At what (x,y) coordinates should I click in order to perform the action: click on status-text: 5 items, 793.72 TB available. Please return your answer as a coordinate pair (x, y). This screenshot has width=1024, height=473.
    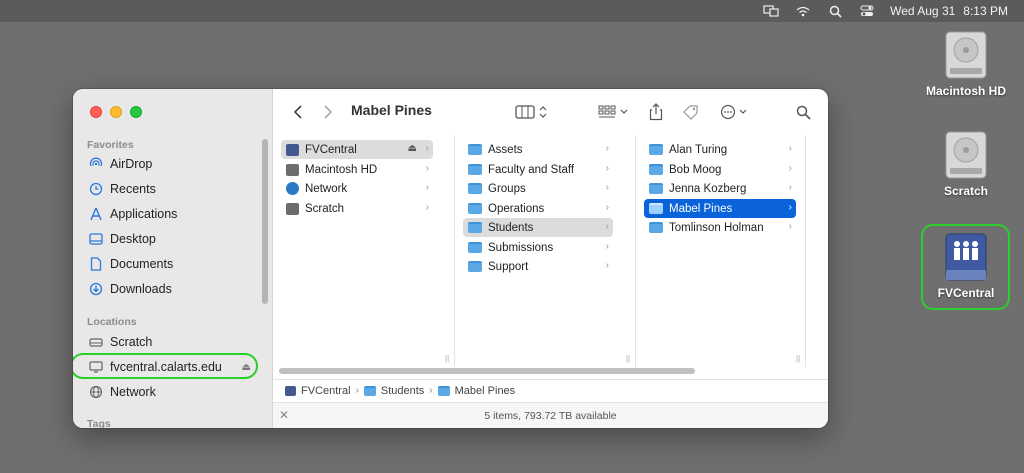
    Looking at the image, I should click on (550, 415).